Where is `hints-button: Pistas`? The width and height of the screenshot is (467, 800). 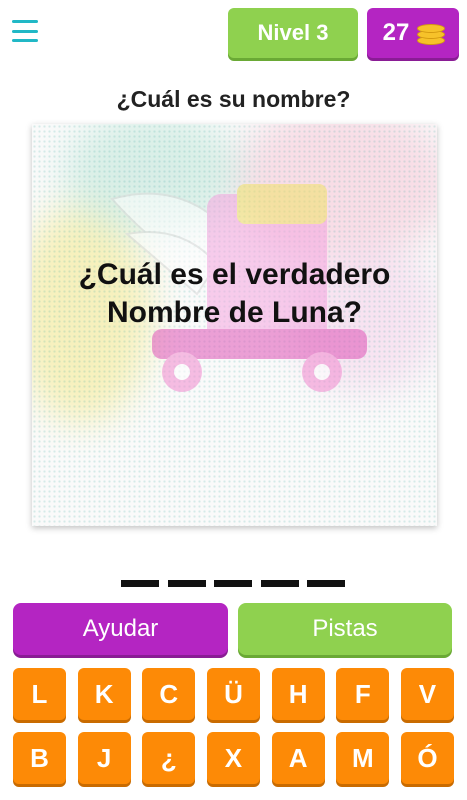 hints-button: Pistas is located at coordinates (345, 629).